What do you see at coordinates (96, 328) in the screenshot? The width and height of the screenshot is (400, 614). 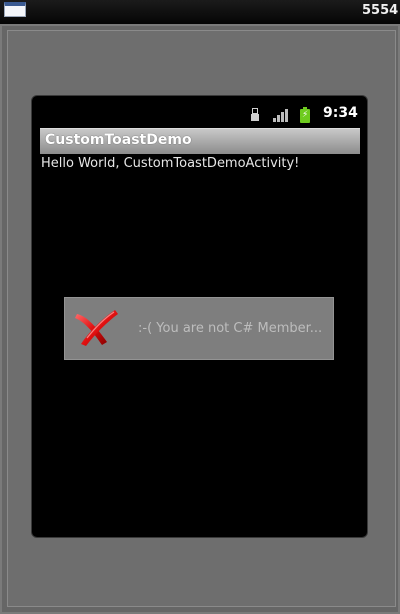 I see `red-x-icon` at bounding box center [96, 328].